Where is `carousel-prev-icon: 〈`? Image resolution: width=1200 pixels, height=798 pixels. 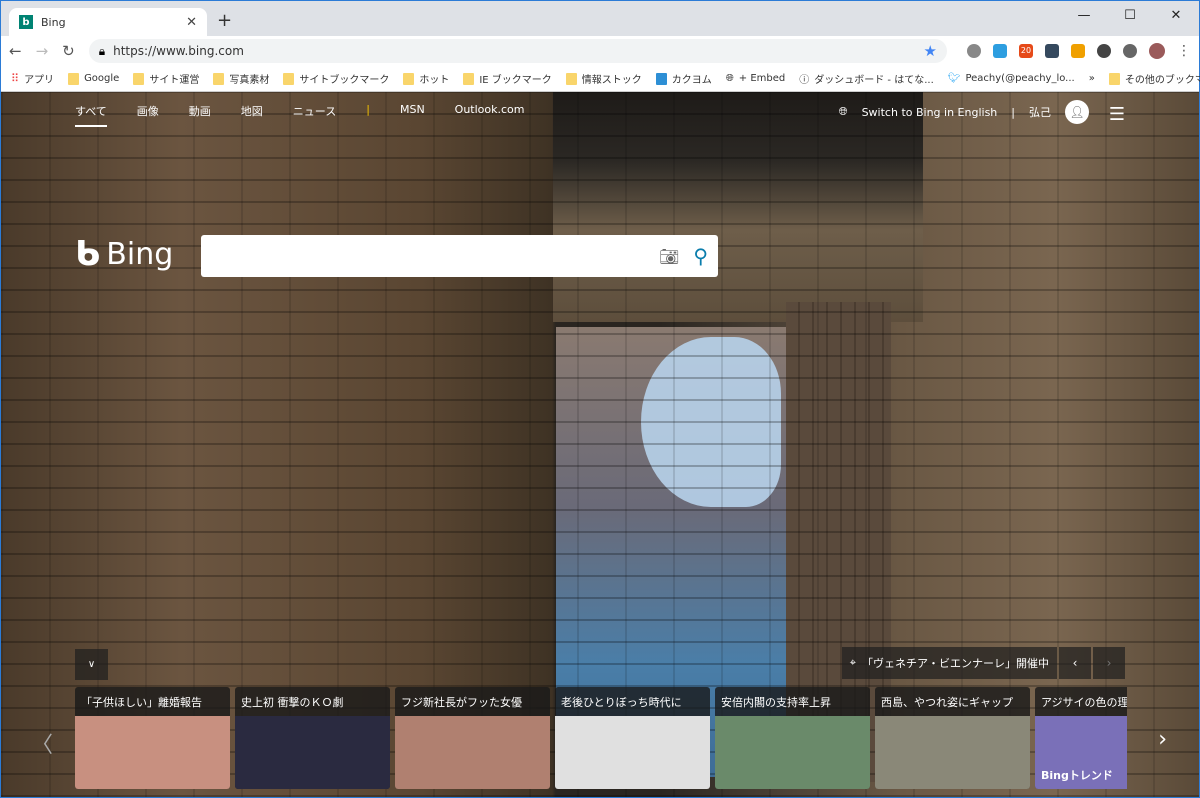 carousel-prev-icon: 〈 is located at coordinates (42, 743).